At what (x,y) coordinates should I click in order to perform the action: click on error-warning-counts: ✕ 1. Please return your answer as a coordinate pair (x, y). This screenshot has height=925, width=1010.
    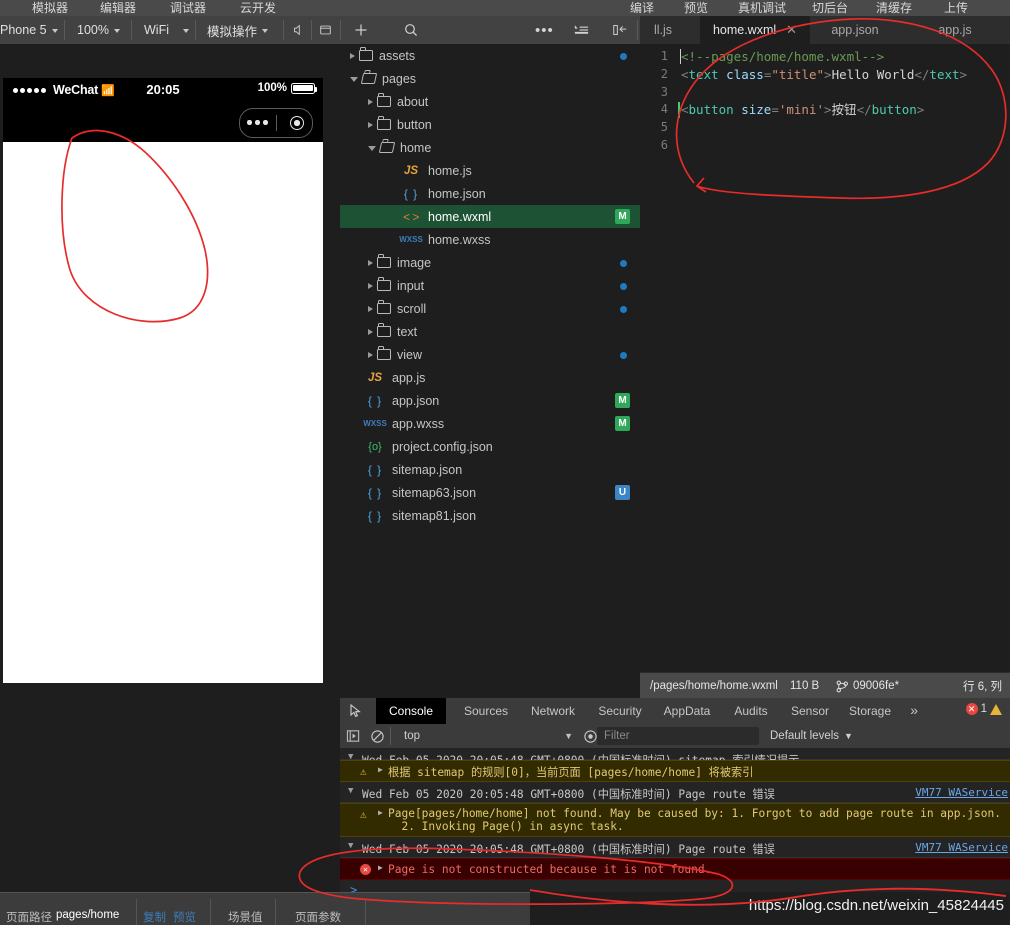
    Looking at the image, I should click on (983, 709).